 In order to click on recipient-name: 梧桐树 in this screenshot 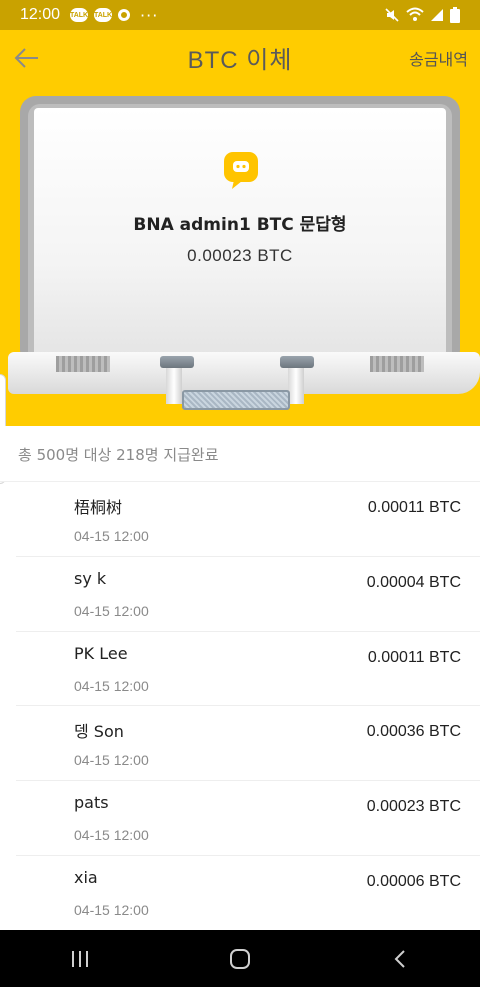, I will do `click(98, 507)`.